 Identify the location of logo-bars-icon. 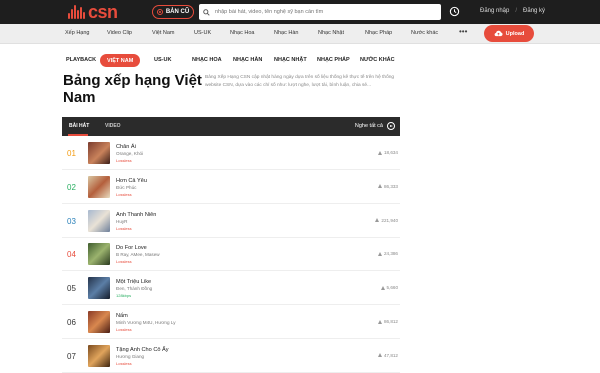
(76, 12).